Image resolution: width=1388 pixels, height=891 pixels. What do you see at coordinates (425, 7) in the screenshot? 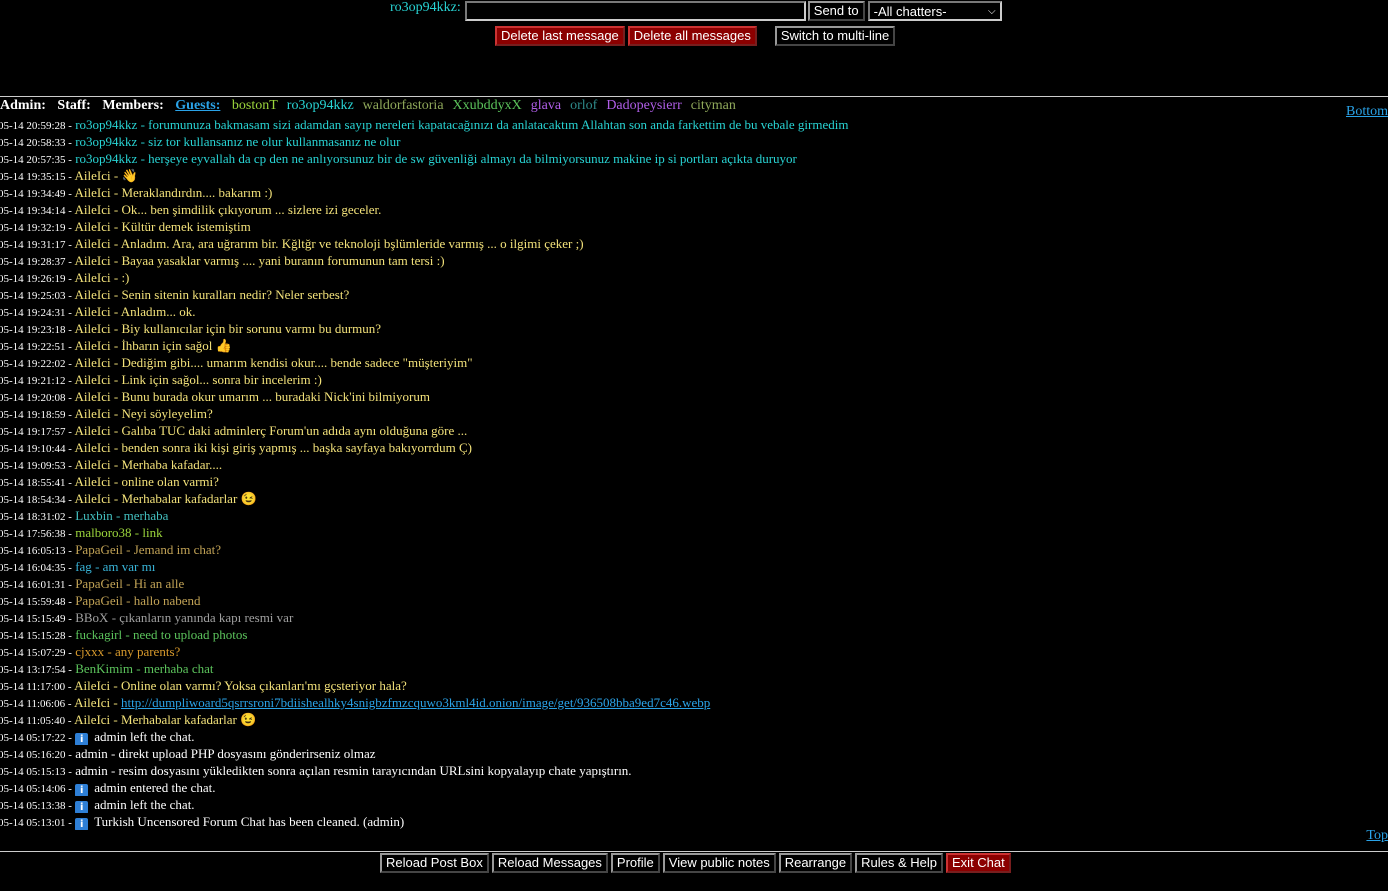
I see `own-nick-label: ro3op94kkz:` at bounding box center [425, 7].